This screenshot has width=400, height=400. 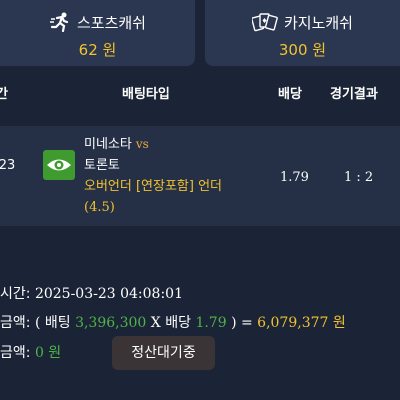 What do you see at coordinates (290, 94) in the screenshot?
I see `header-odds: 배당` at bounding box center [290, 94].